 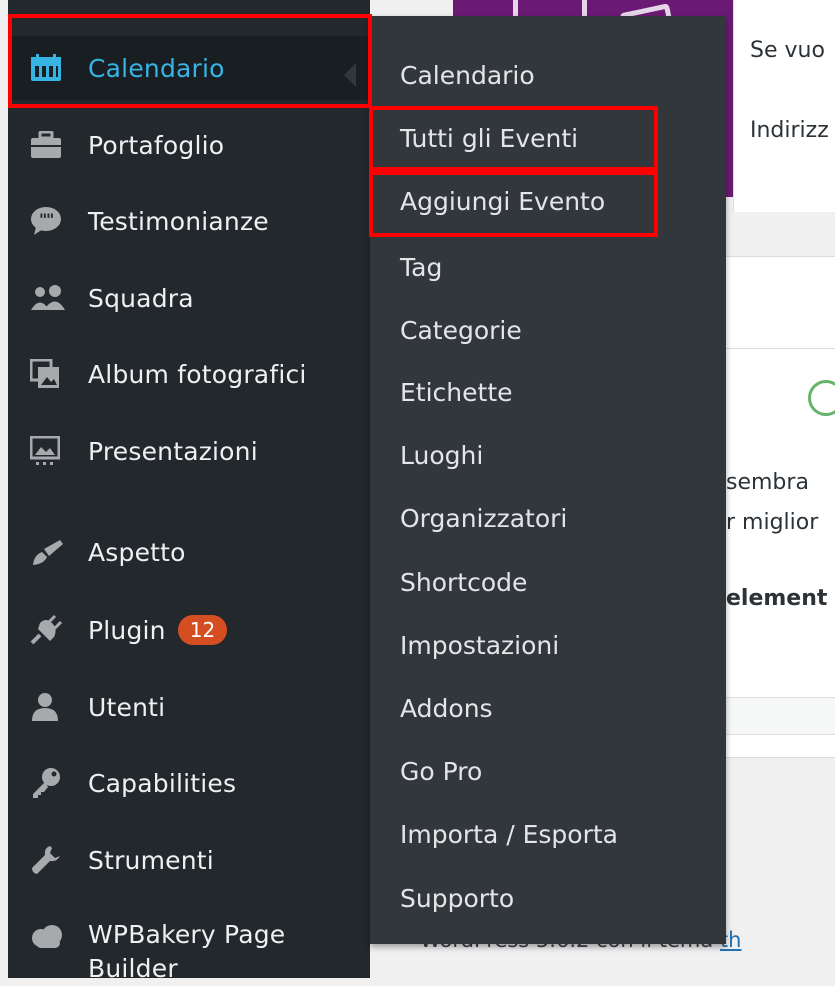 What do you see at coordinates (49, 783) in the screenshot?
I see `key-icon` at bounding box center [49, 783].